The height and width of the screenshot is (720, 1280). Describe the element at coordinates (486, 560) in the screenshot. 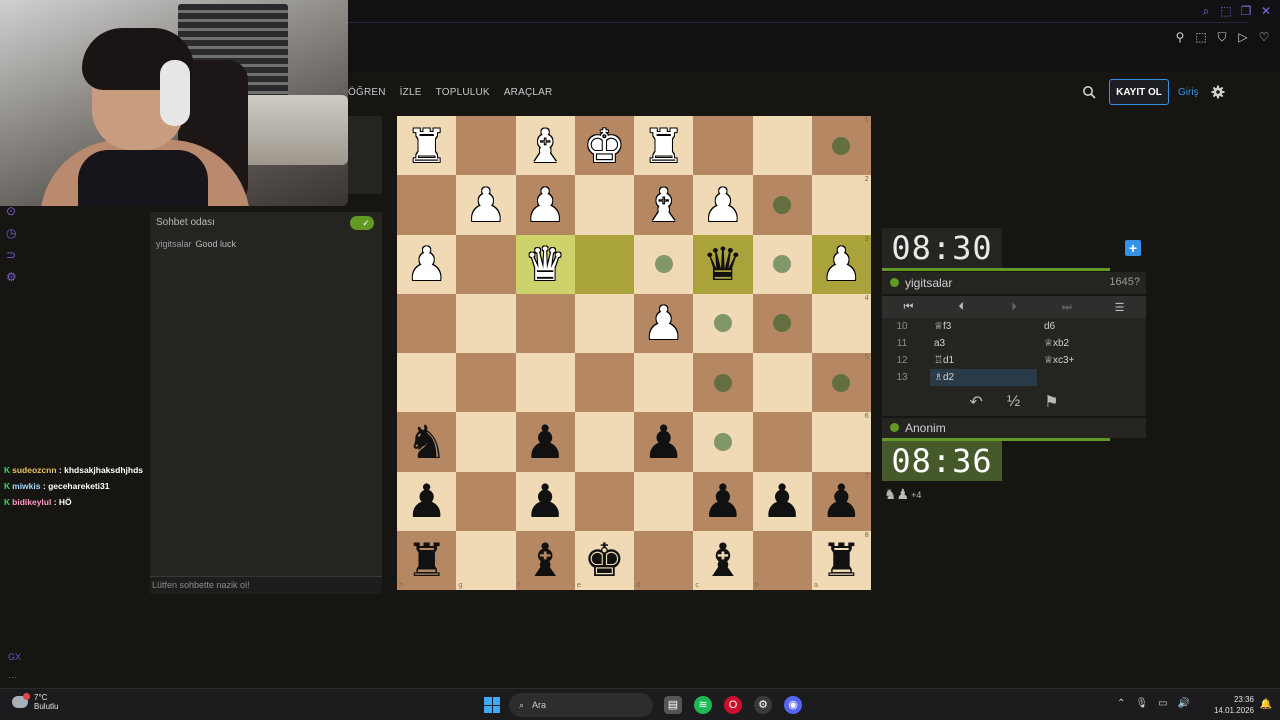

I see `board-square: g` at that location.